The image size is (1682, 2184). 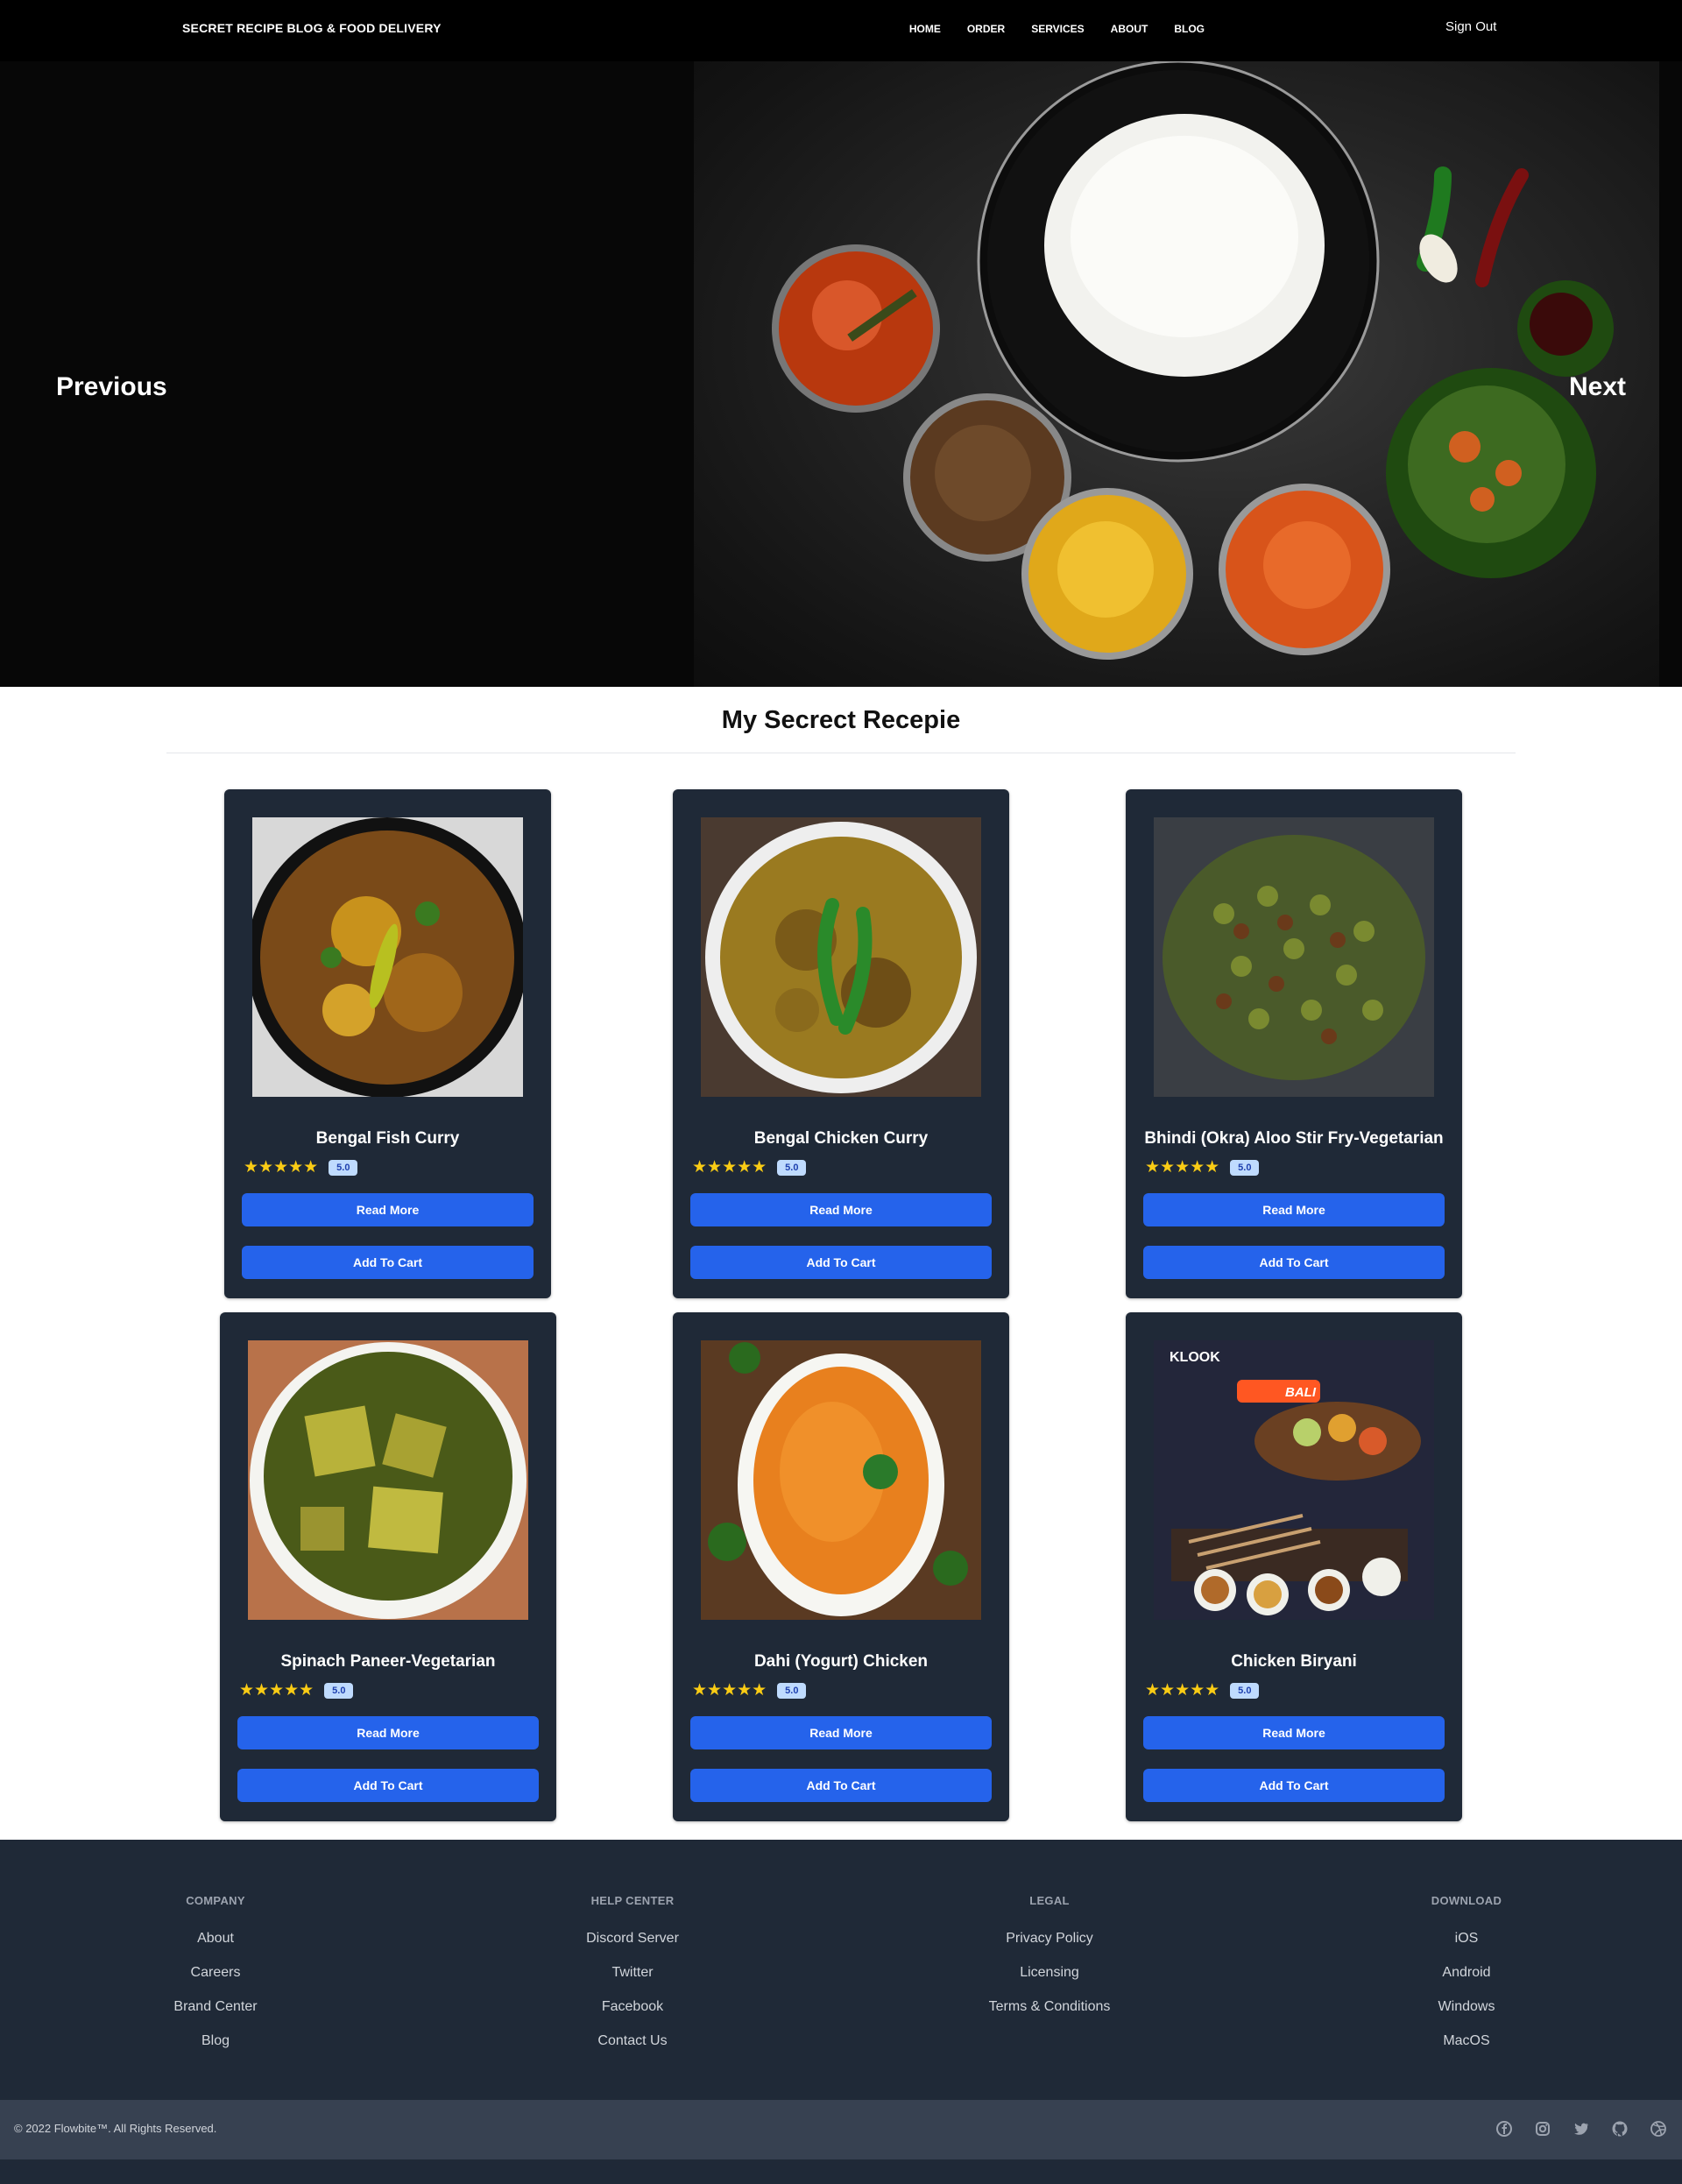 I want to click on nav-about: ABOUT, so click(x=1129, y=29).